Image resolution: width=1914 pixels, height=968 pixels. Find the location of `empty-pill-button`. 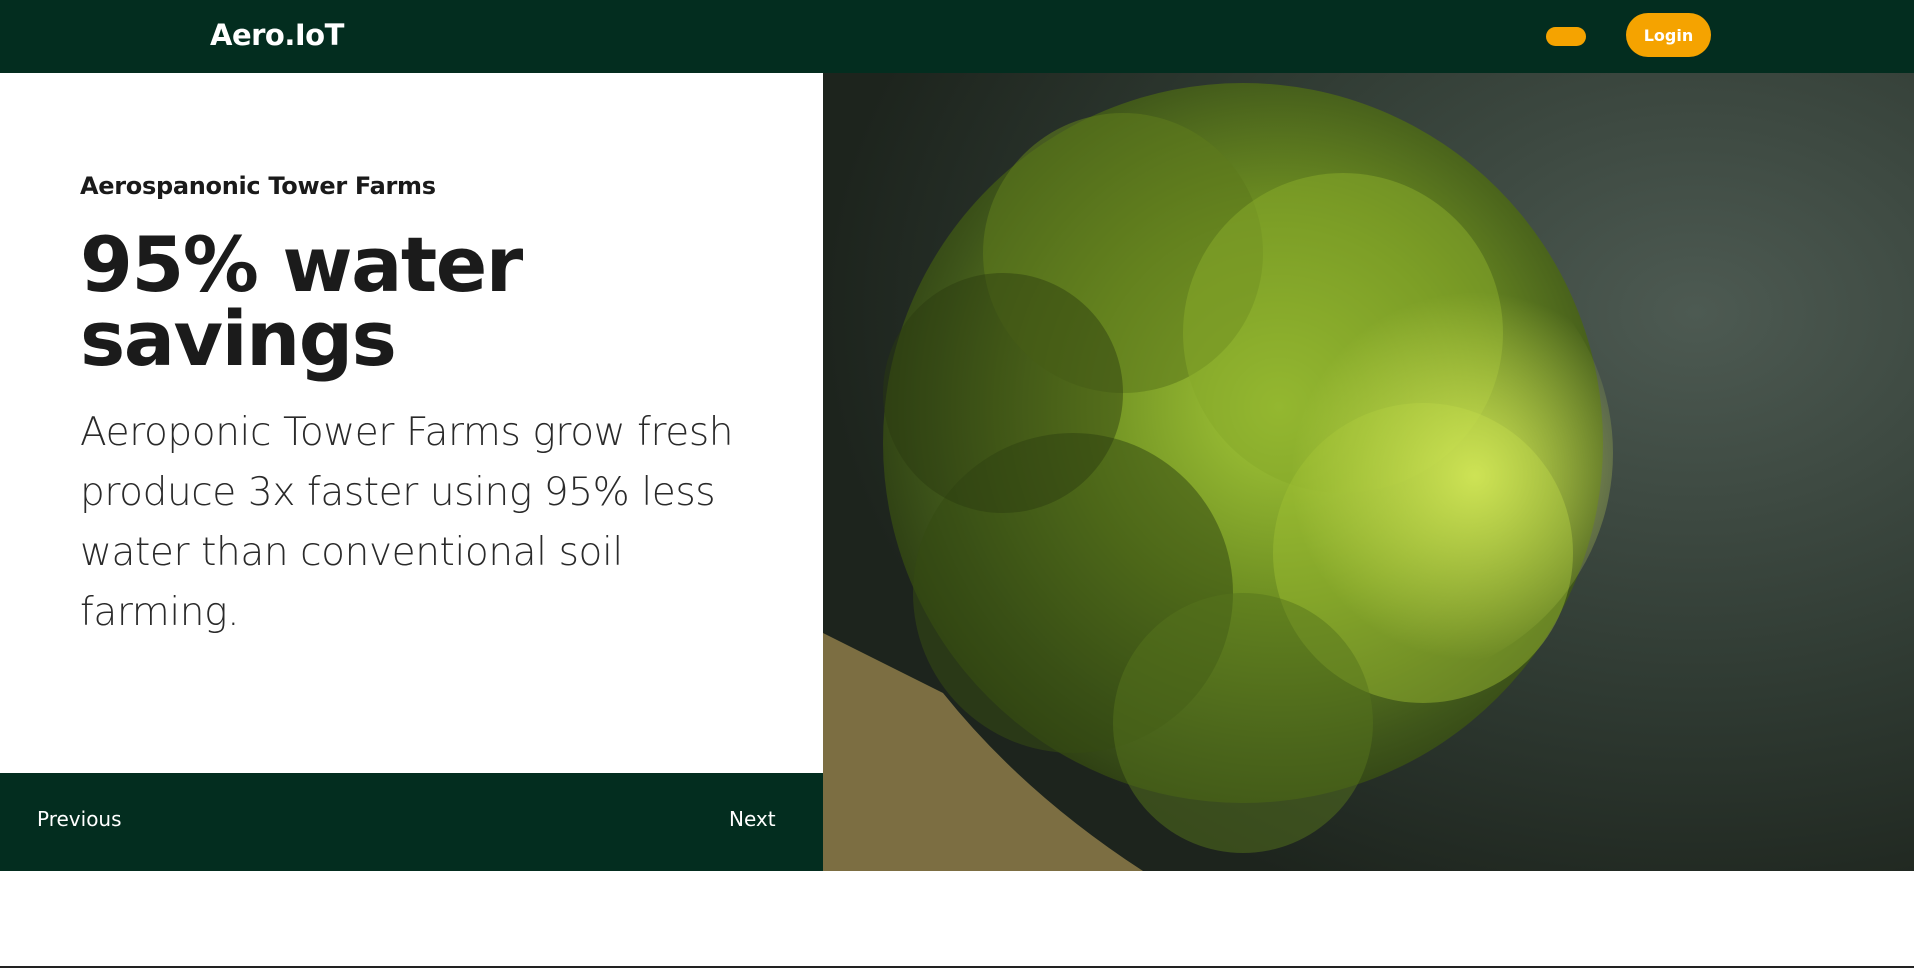

empty-pill-button is located at coordinates (1566, 36).